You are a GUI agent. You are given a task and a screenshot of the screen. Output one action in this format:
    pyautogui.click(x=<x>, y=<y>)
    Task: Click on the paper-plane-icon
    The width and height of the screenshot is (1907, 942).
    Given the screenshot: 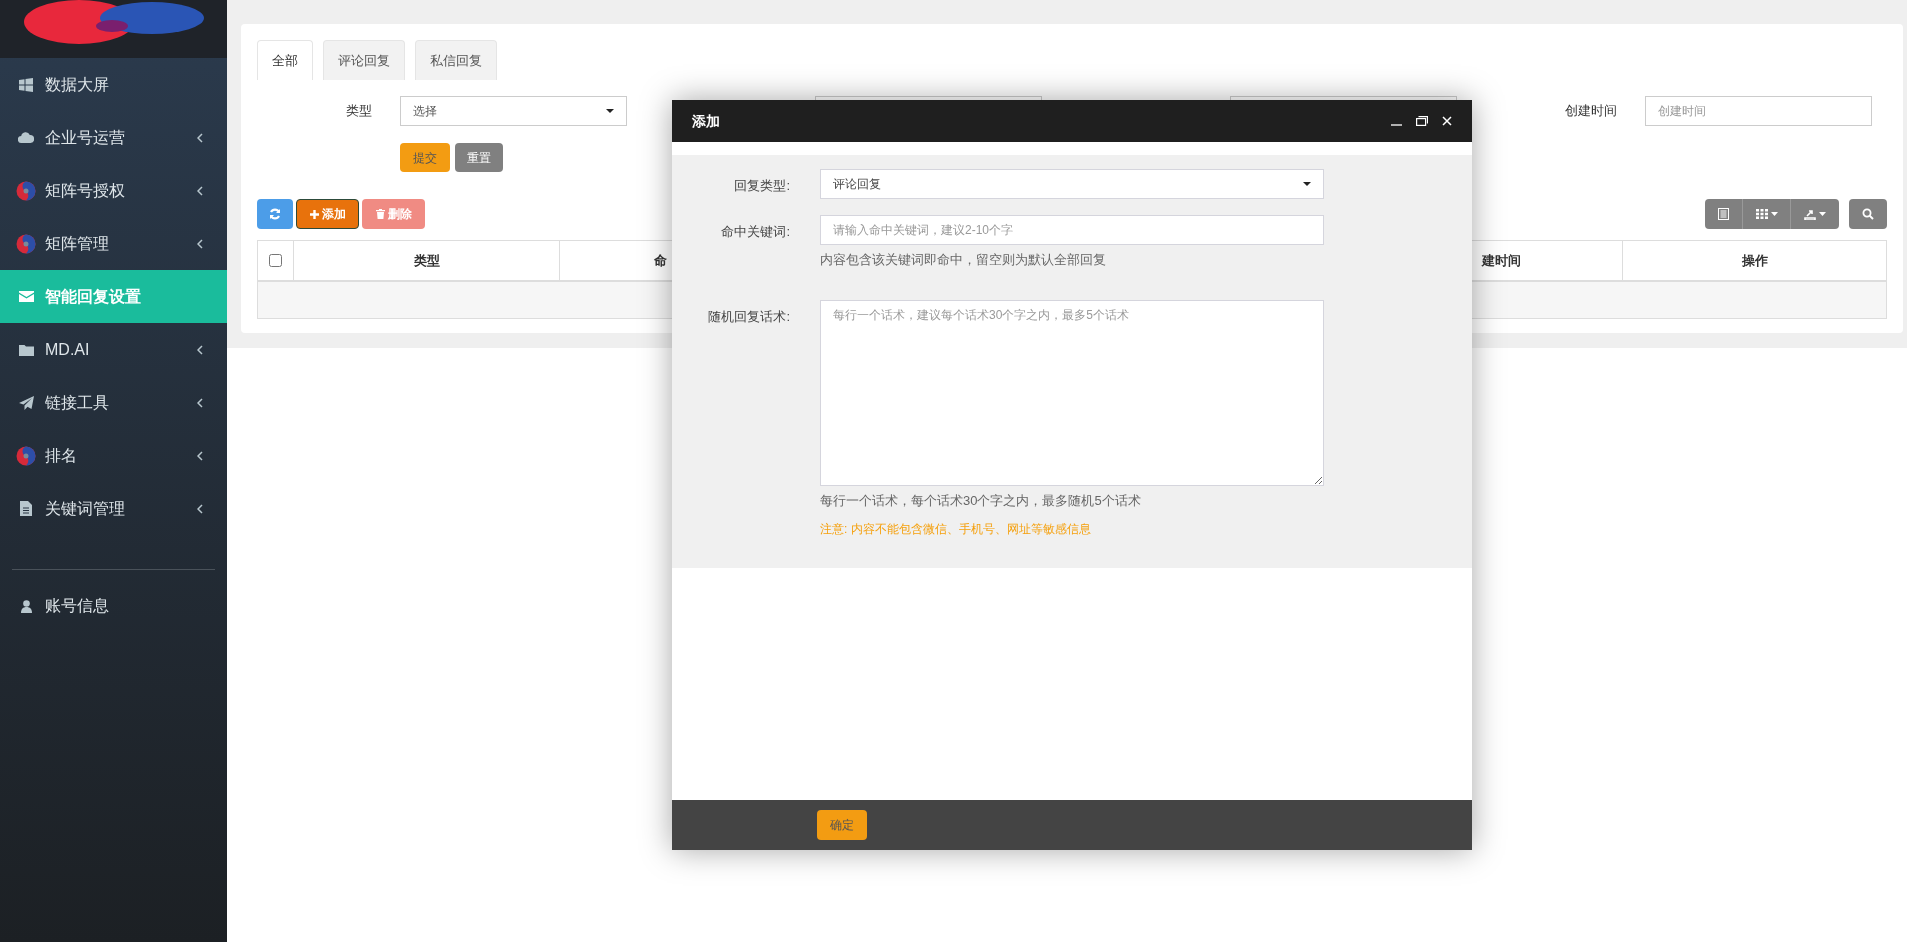 What is the action you would take?
    pyautogui.click(x=26, y=402)
    